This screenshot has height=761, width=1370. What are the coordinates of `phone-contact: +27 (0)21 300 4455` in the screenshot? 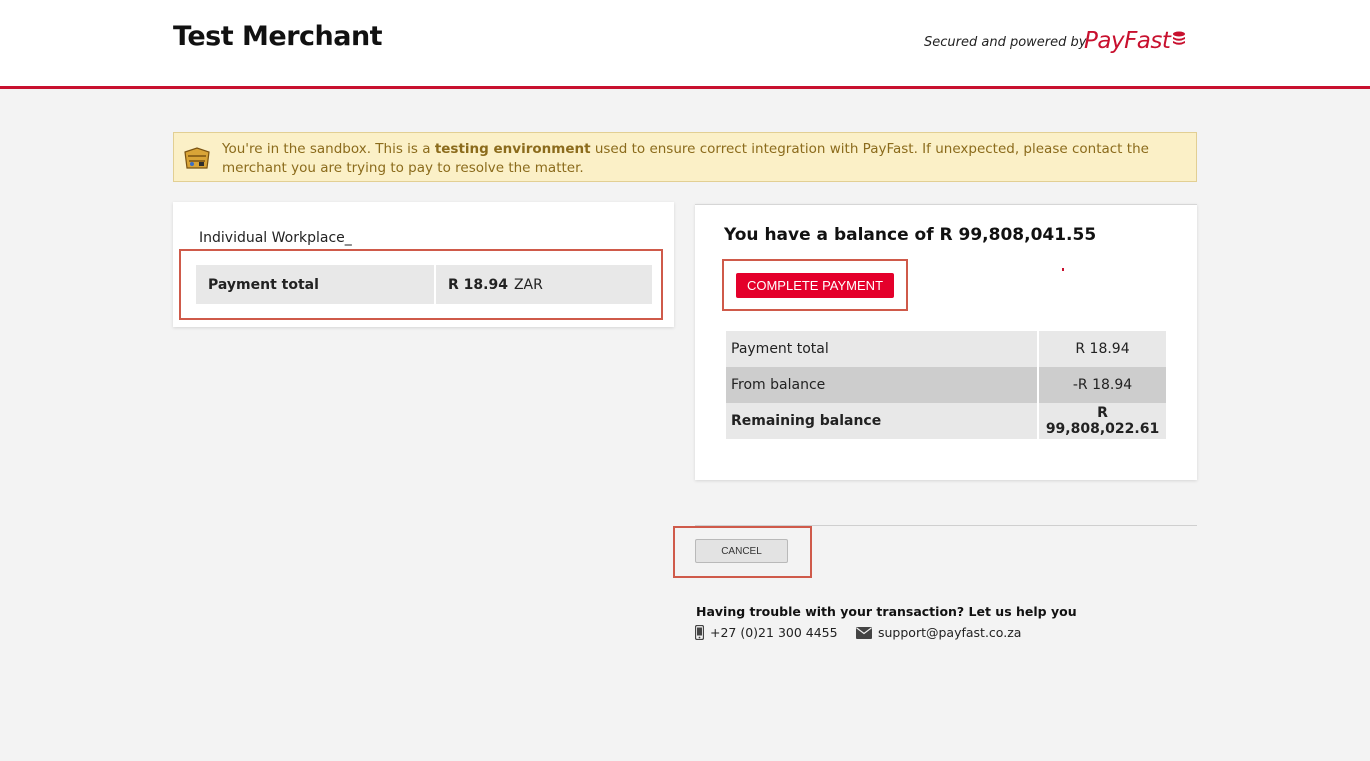 It's located at (766, 632).